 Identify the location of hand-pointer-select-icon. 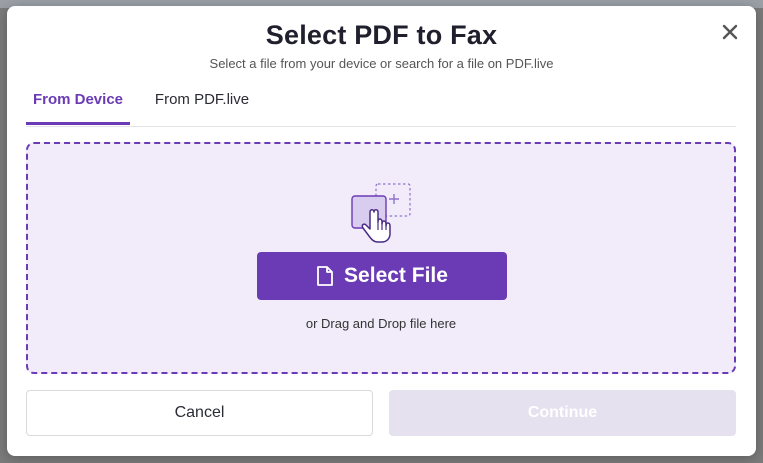
(381, 213).